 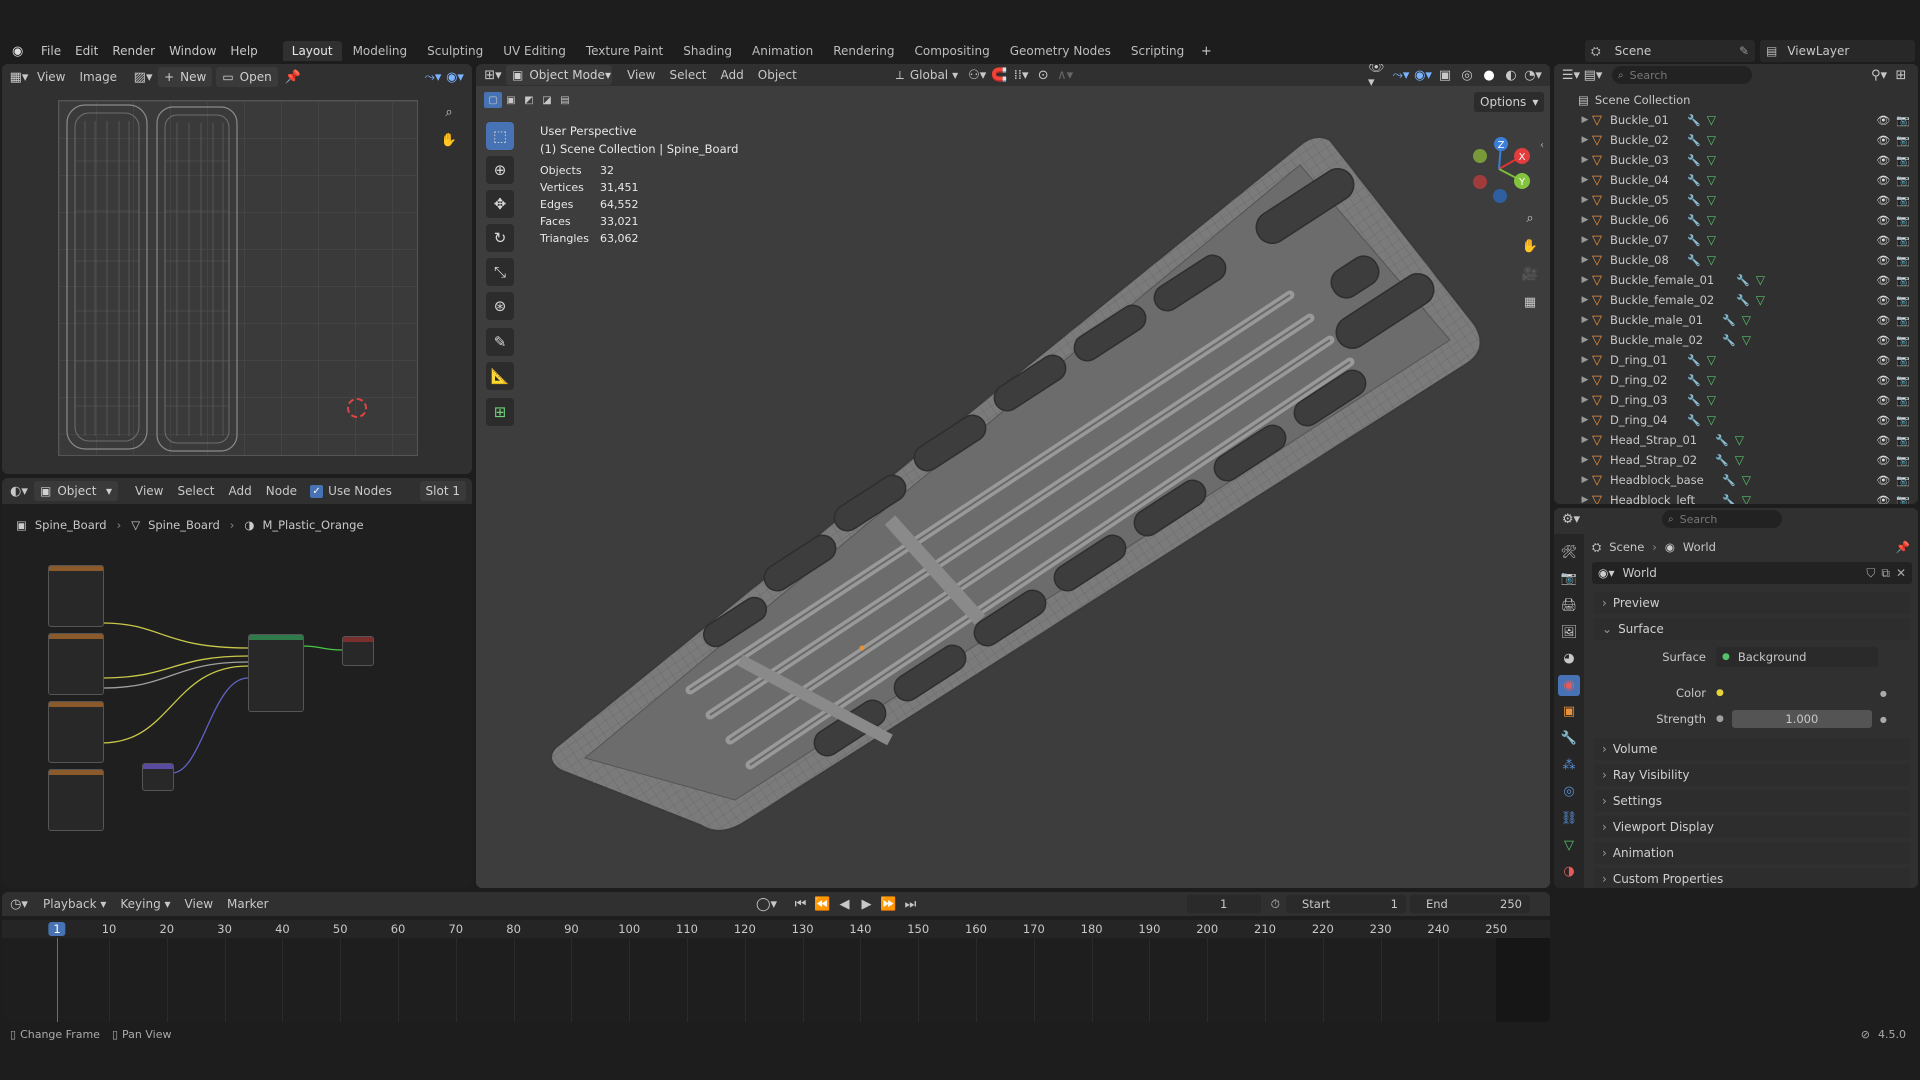 What do you see at coordinates (1736, 180) in the screenshot?
I see `outliner-item: ▶ ▽ Buckle_04 🔧 ▽ 👁 📷` at bounding box center [1736, 180].